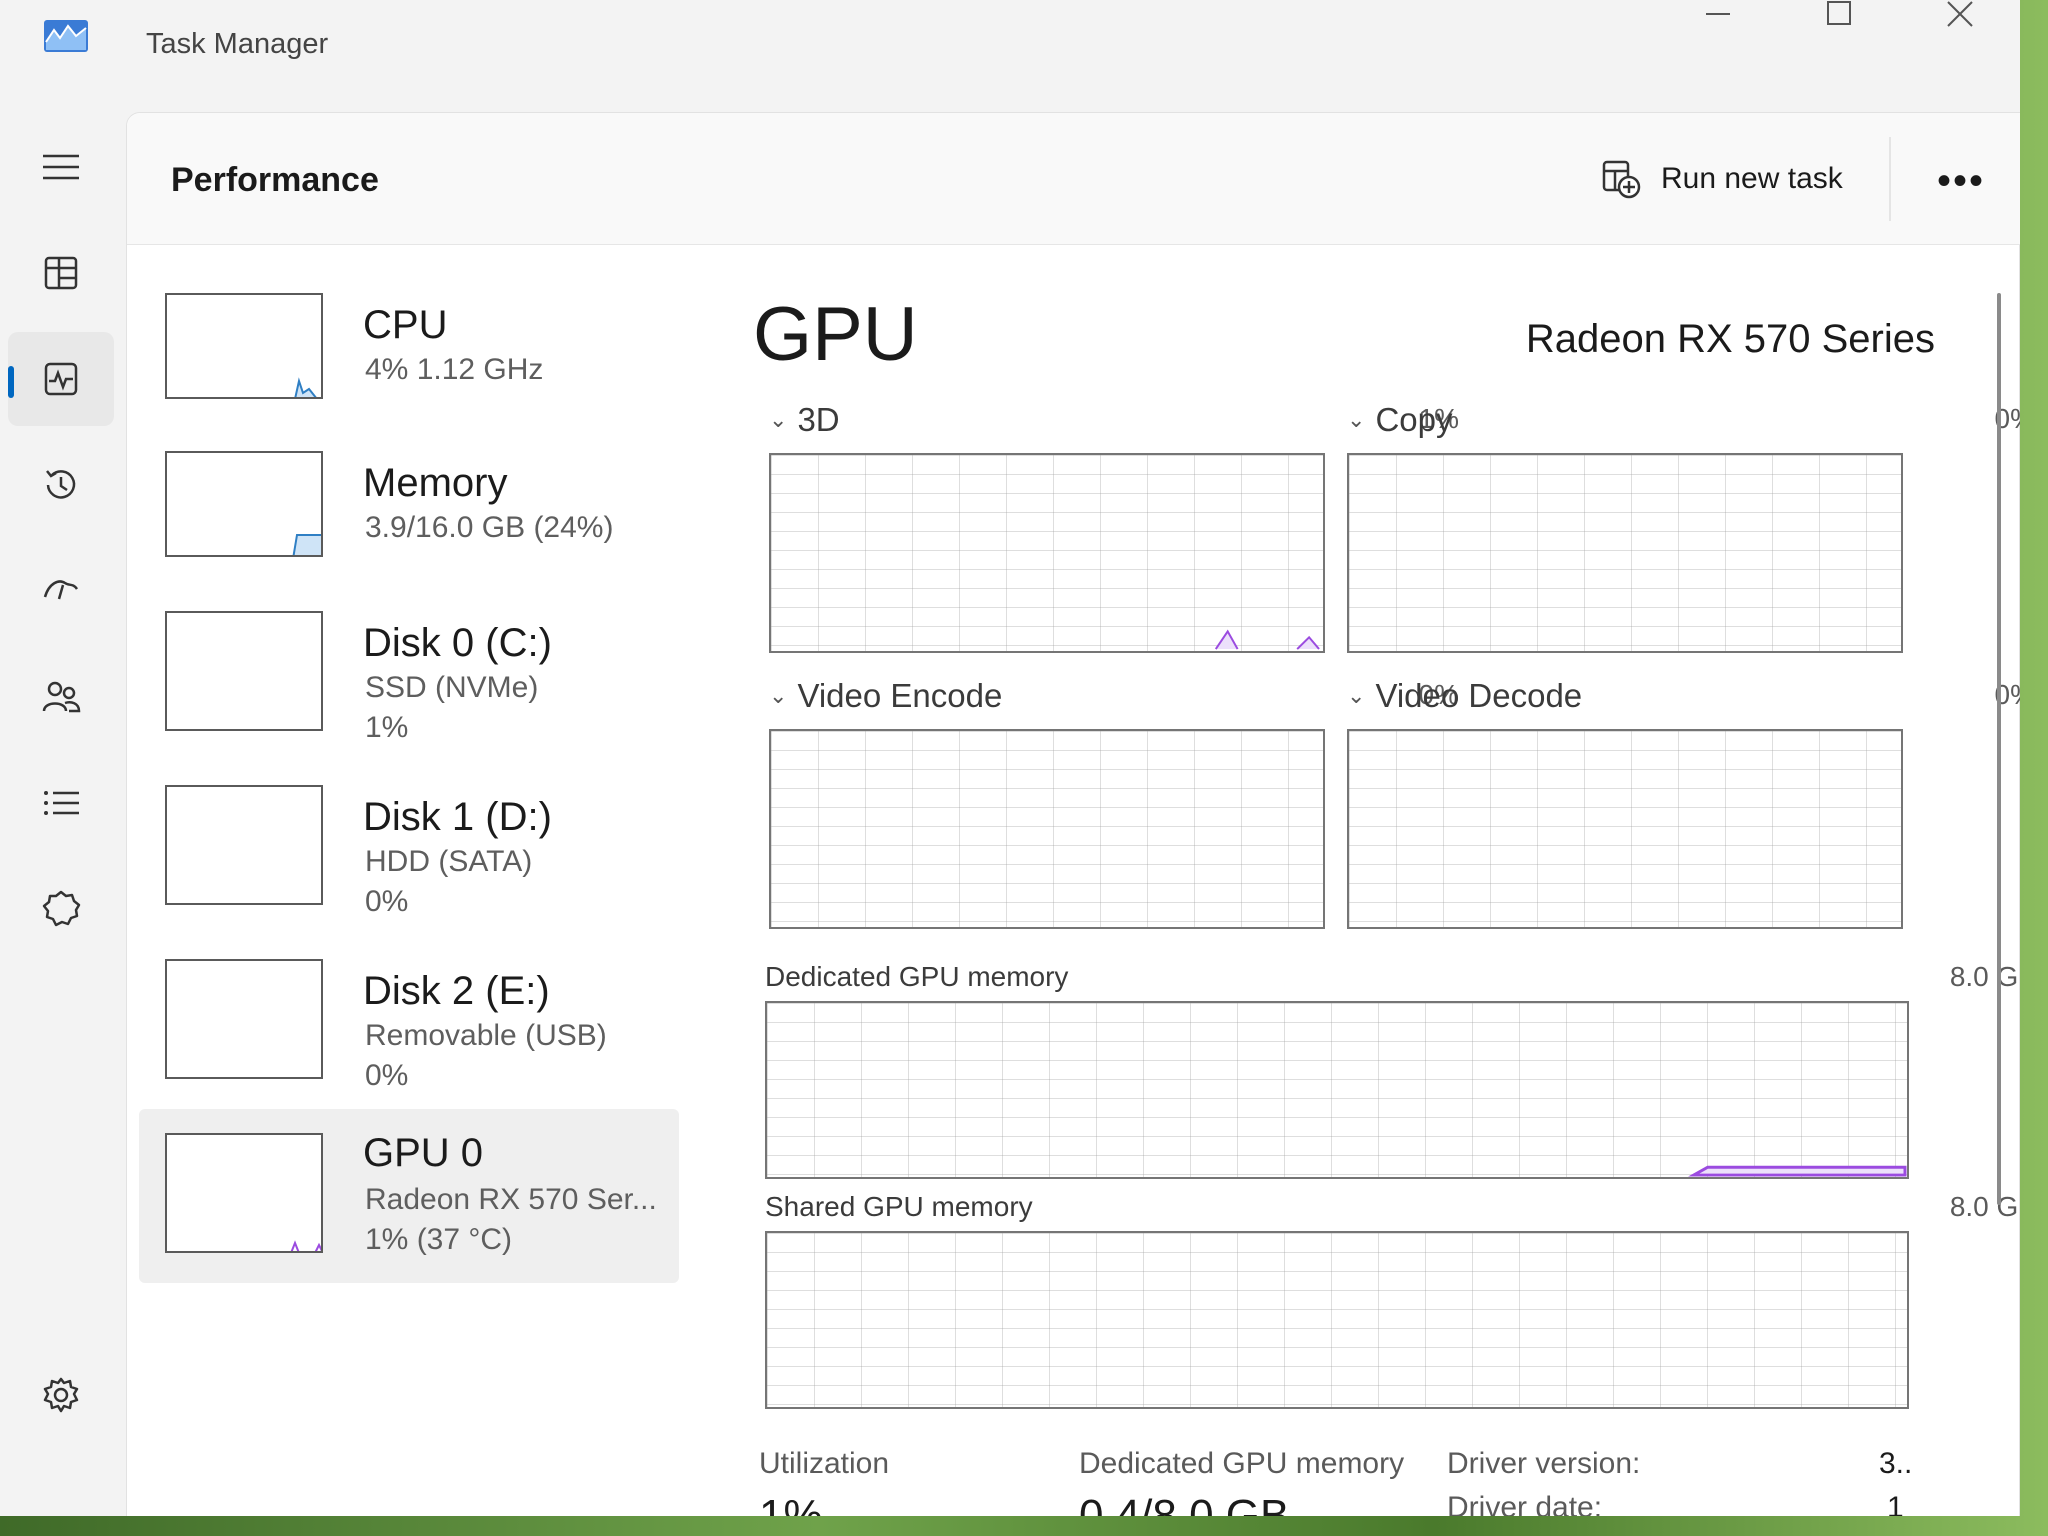 Image resolution: width=2048 pixels, height=1536 pixels. Describe the element at coordinates (1730, 339) in the screenshot. I see `gpu-model: Radeon RX 570 Series` at that location.